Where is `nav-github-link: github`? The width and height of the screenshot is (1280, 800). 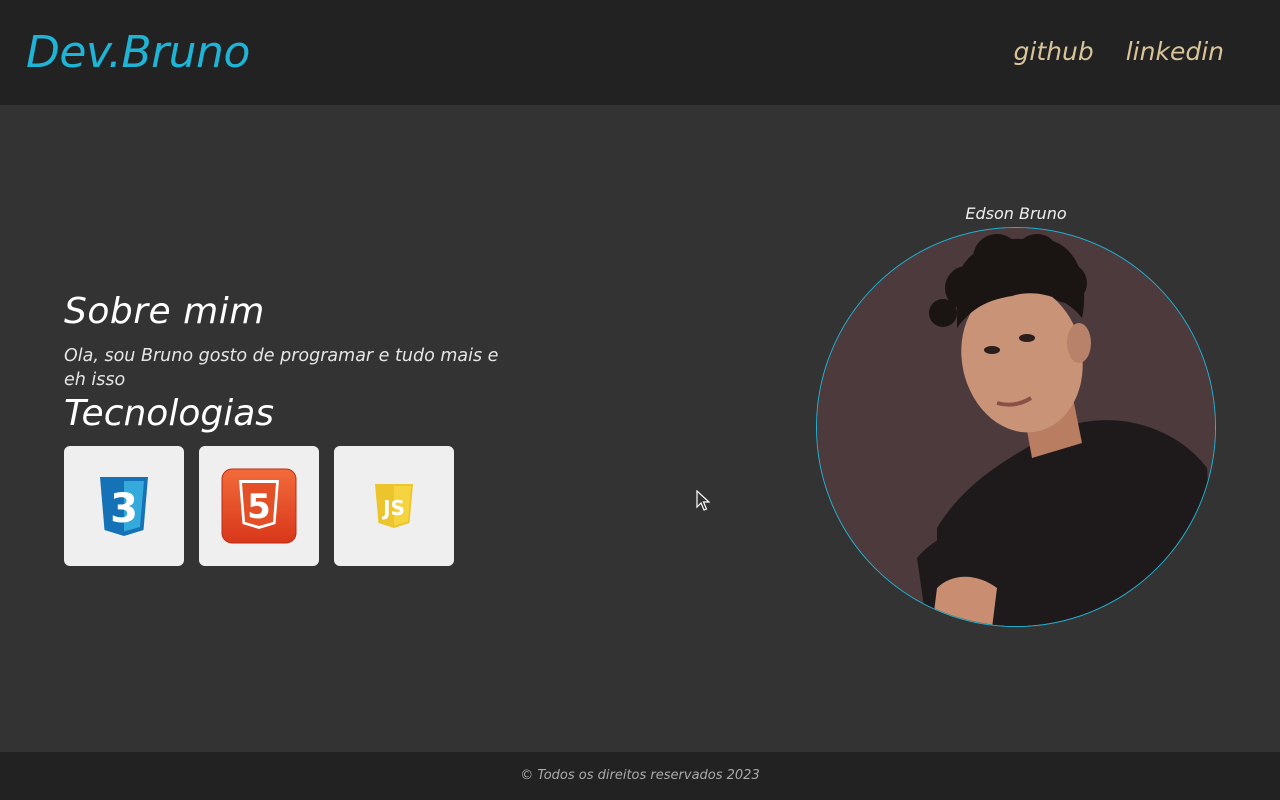
nav-github-link: github is located at coordinates (1054, 52).